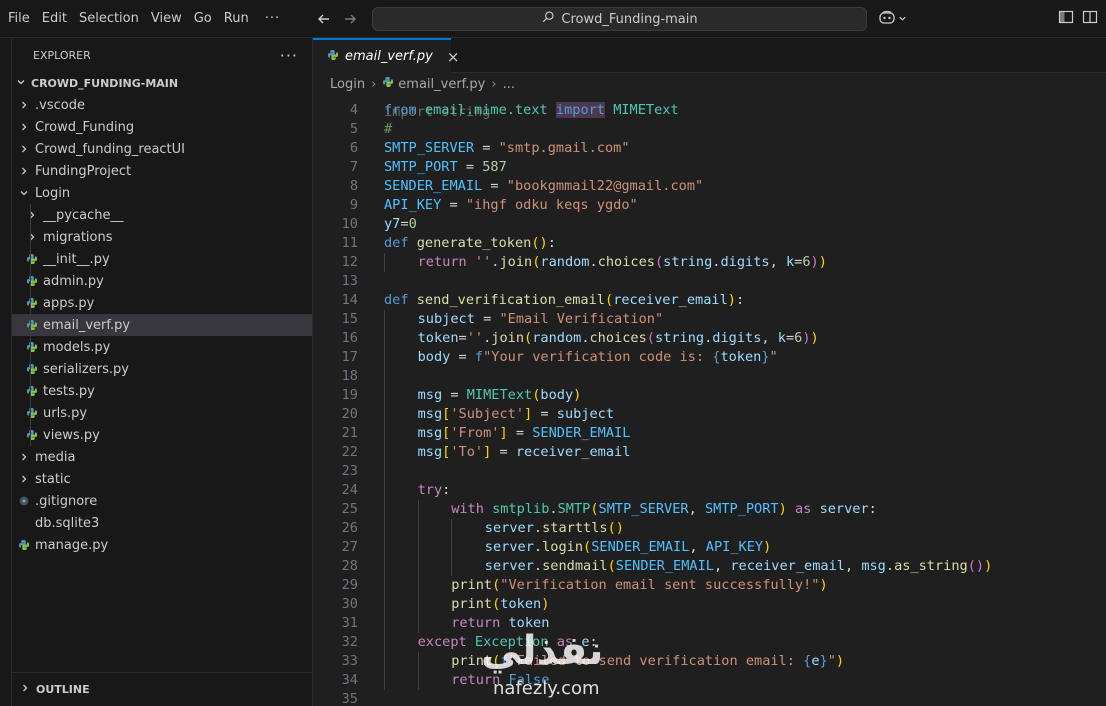  I want to click on breadcrumb-file: email_verf.py, so click(441, 84).